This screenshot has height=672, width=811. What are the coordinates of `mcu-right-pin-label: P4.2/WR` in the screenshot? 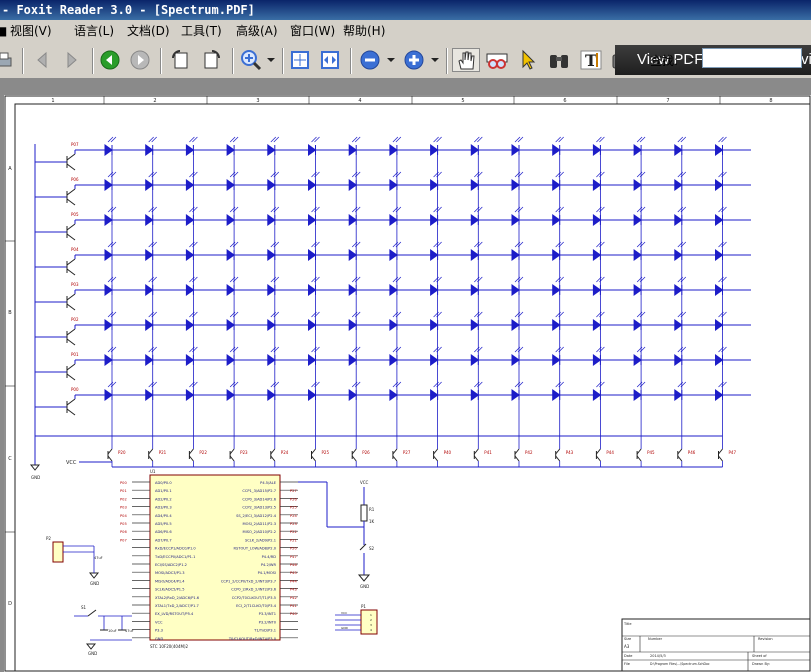 It's located at (269, 565).